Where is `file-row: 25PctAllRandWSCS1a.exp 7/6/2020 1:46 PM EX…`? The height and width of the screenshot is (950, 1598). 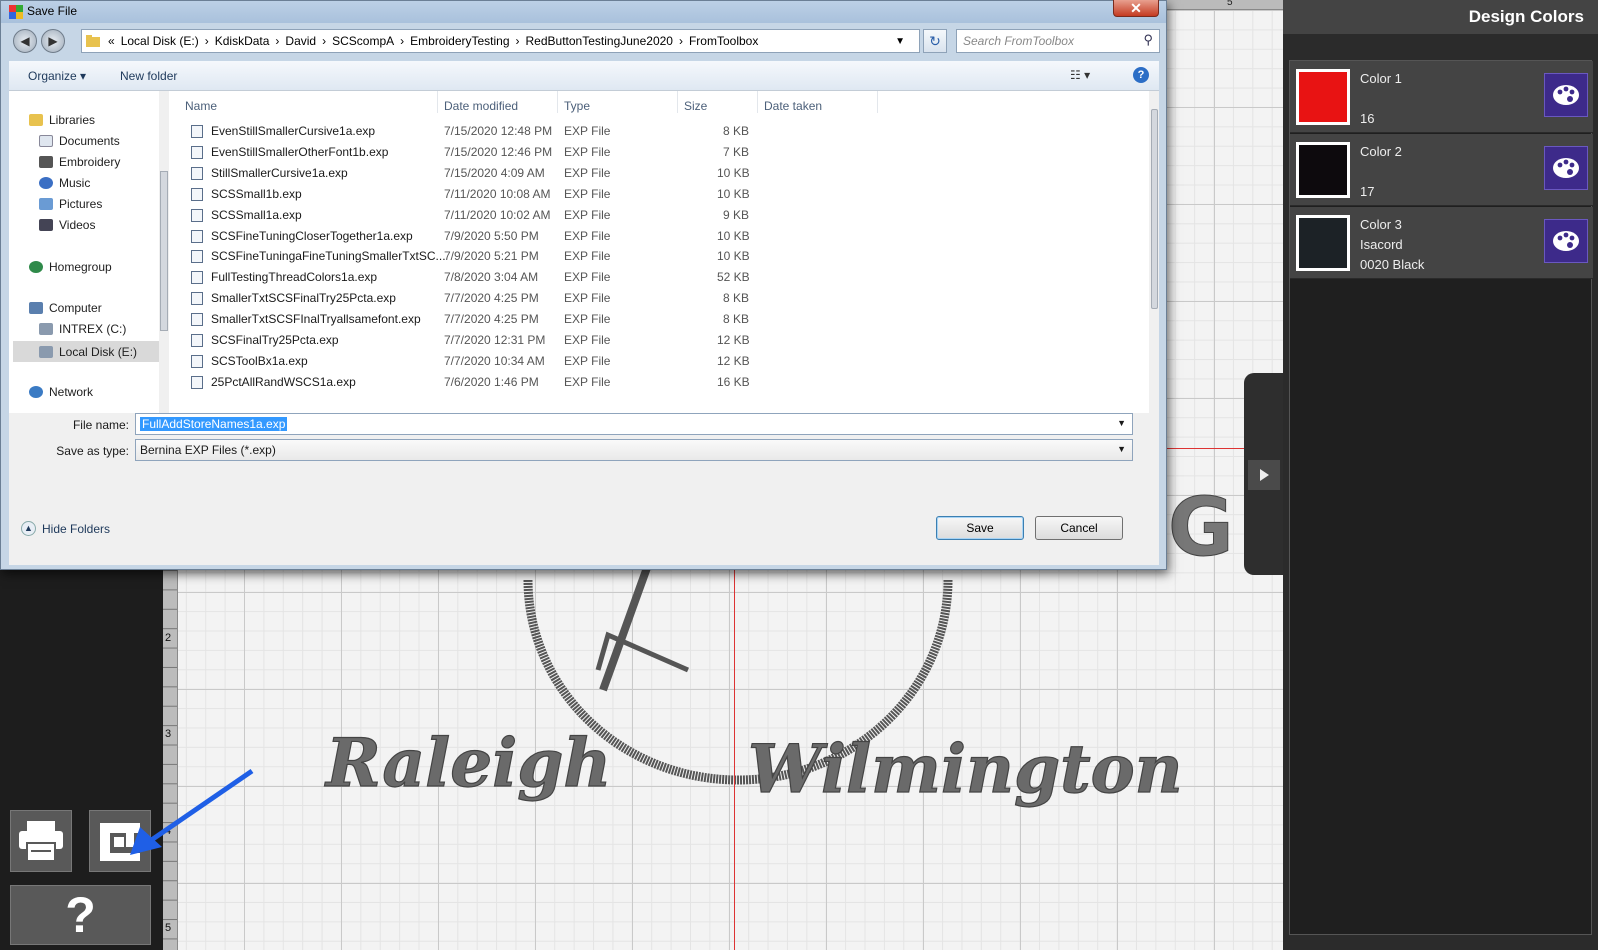
file-row: 25PctAllRandWSCS1a.exp 7/6/2020 1:46 PM EX… is located at coordinates (649, 382).